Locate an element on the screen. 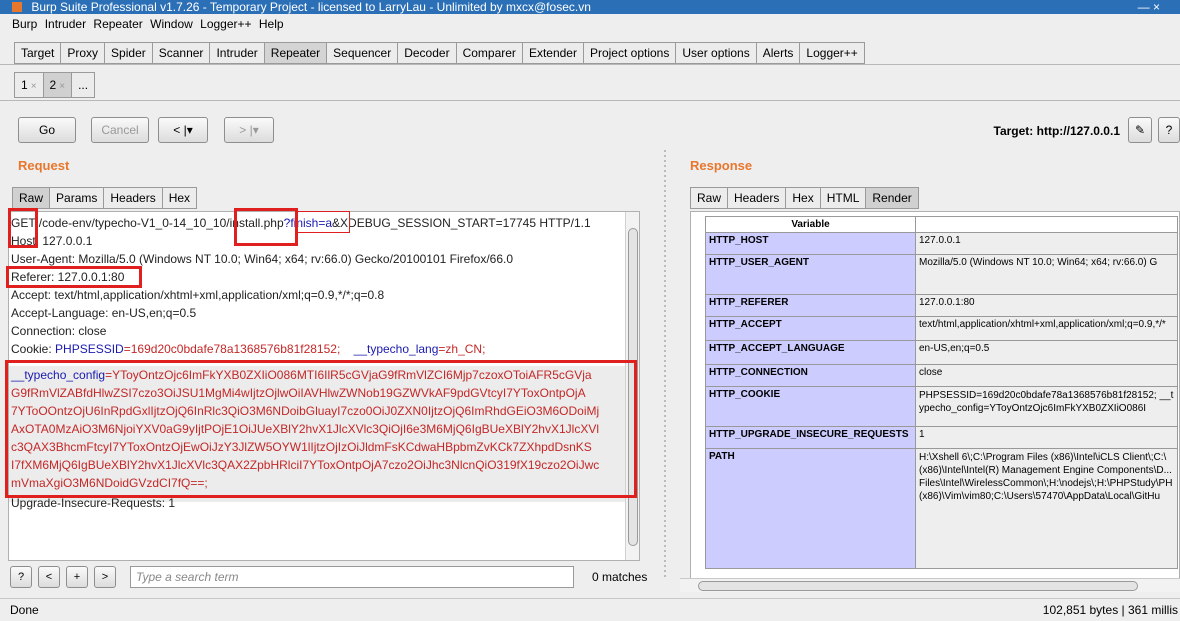 This screenshot has height=621, width=1180. menu-window: Window is located at coordinates (169, 24).